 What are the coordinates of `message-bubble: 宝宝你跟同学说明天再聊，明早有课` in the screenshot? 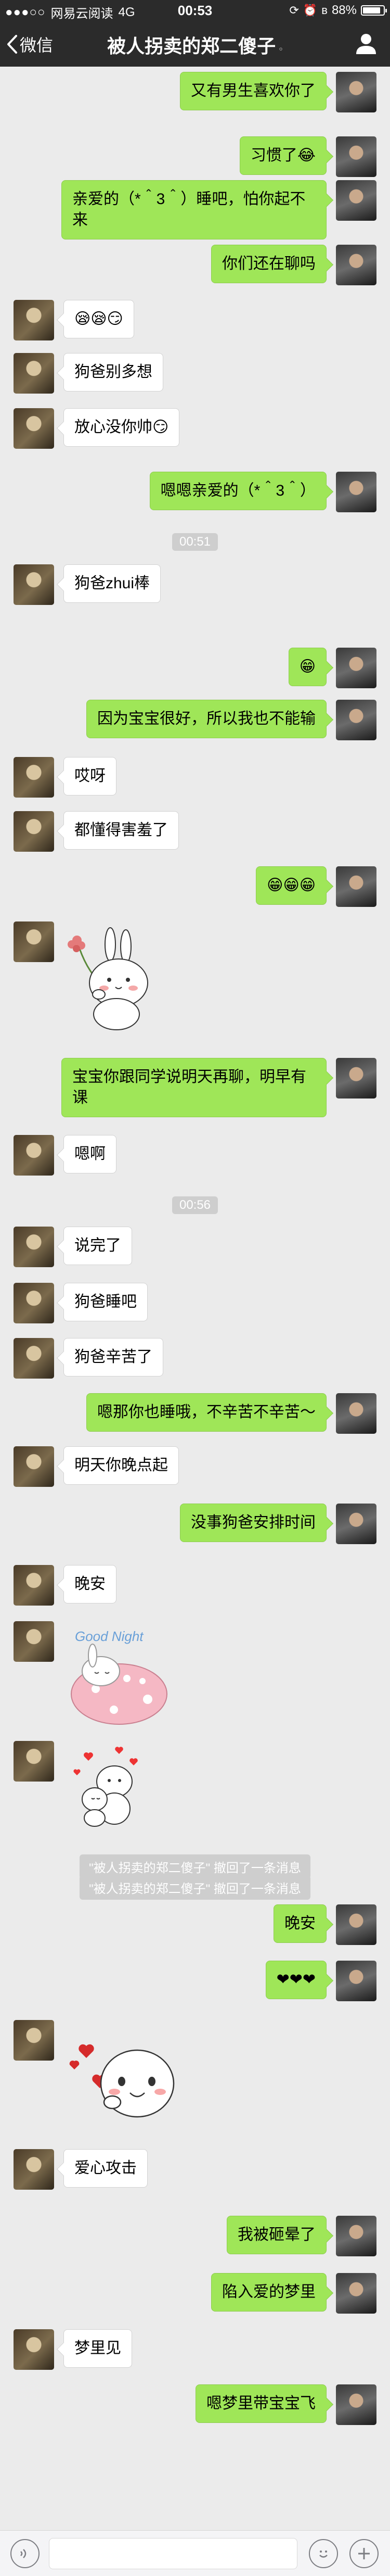 It's located at (194, 1087).